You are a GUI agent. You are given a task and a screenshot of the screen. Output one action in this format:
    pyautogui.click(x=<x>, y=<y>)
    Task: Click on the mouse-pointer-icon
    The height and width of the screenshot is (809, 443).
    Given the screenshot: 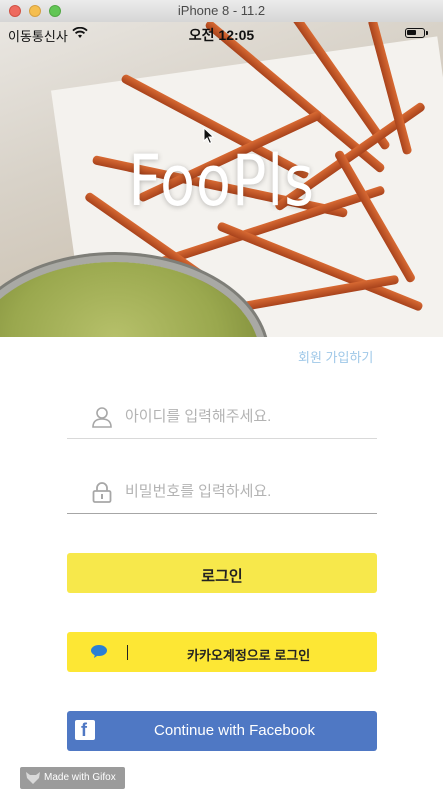 What is the action you would take?
    pyautogui.click(x=209, y=136)
    